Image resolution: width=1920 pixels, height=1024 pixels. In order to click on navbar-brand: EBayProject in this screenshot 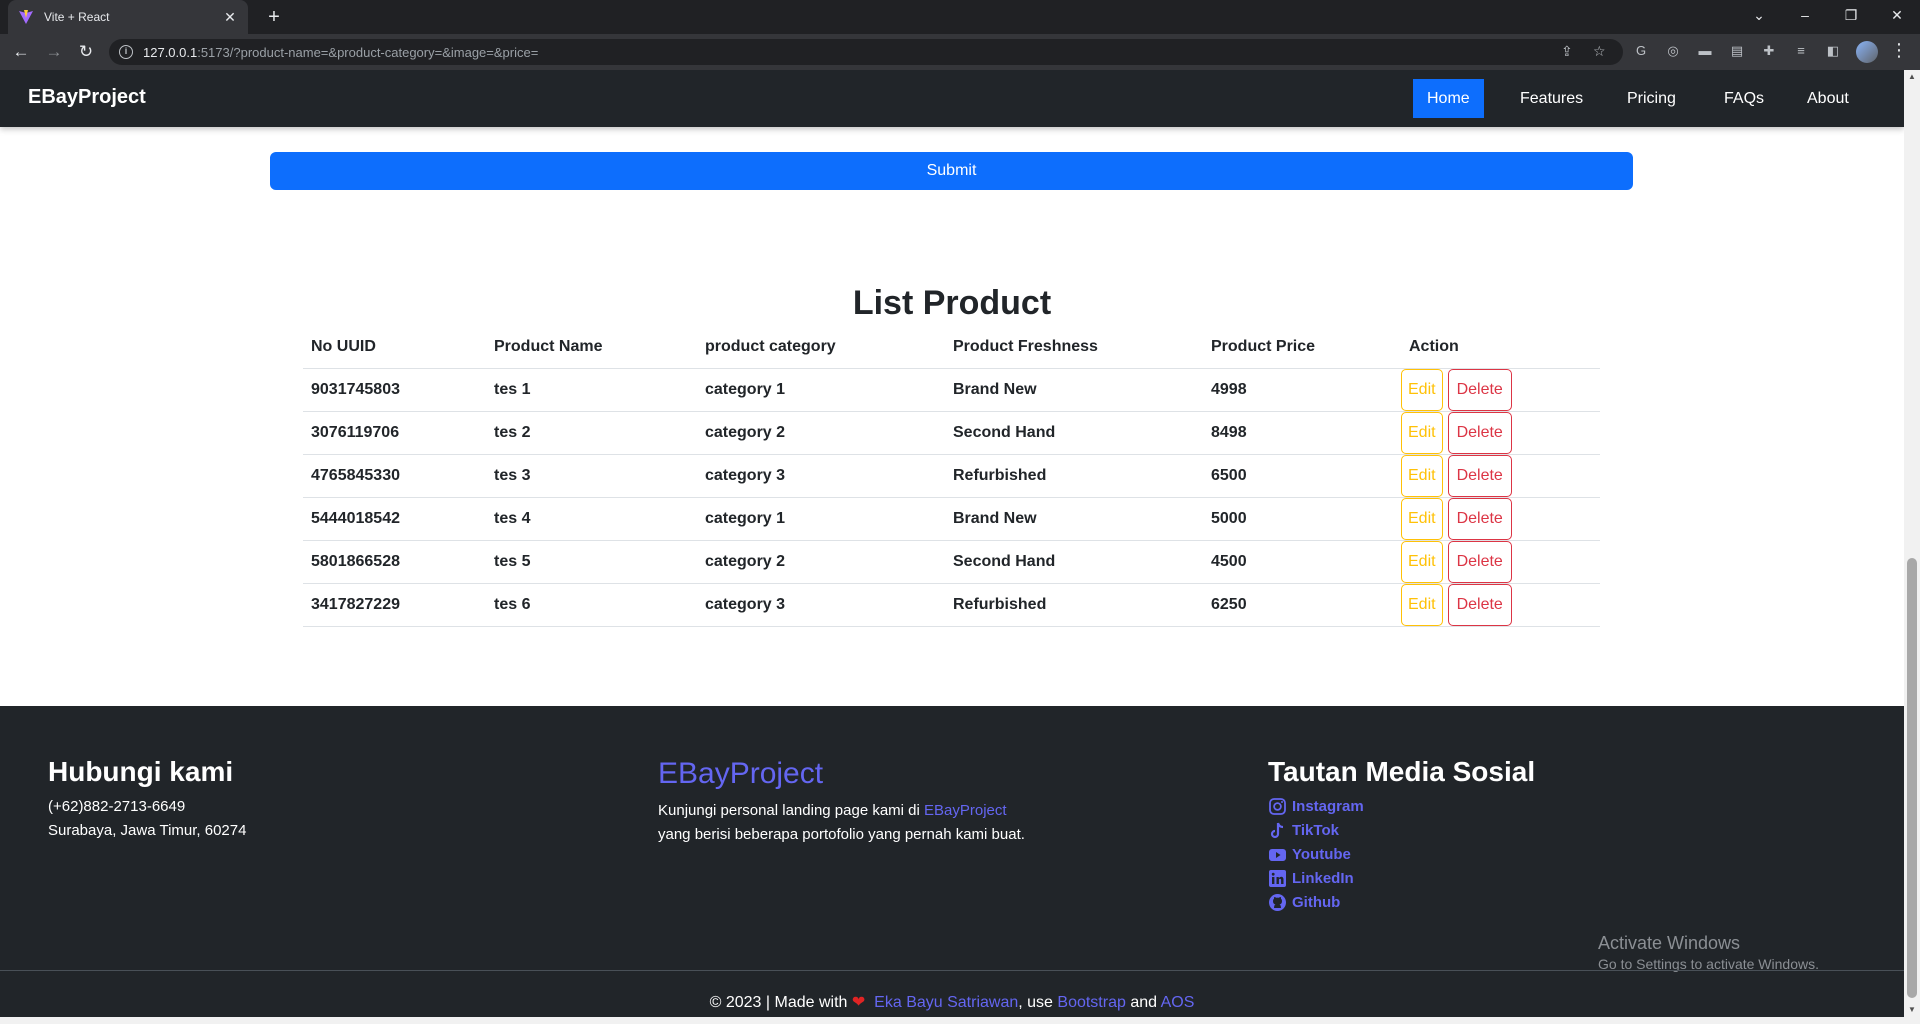, I will do `click(87, 97)`.